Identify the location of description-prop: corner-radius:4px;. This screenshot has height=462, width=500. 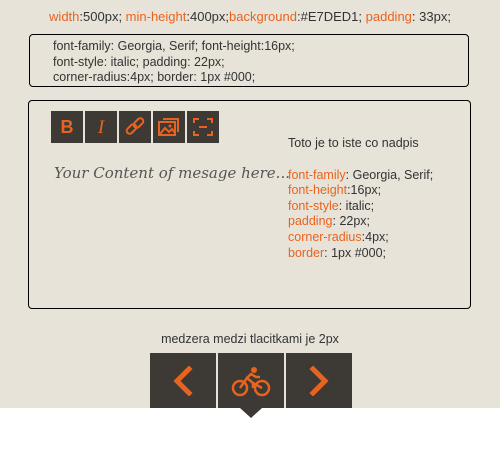
(360, 238).